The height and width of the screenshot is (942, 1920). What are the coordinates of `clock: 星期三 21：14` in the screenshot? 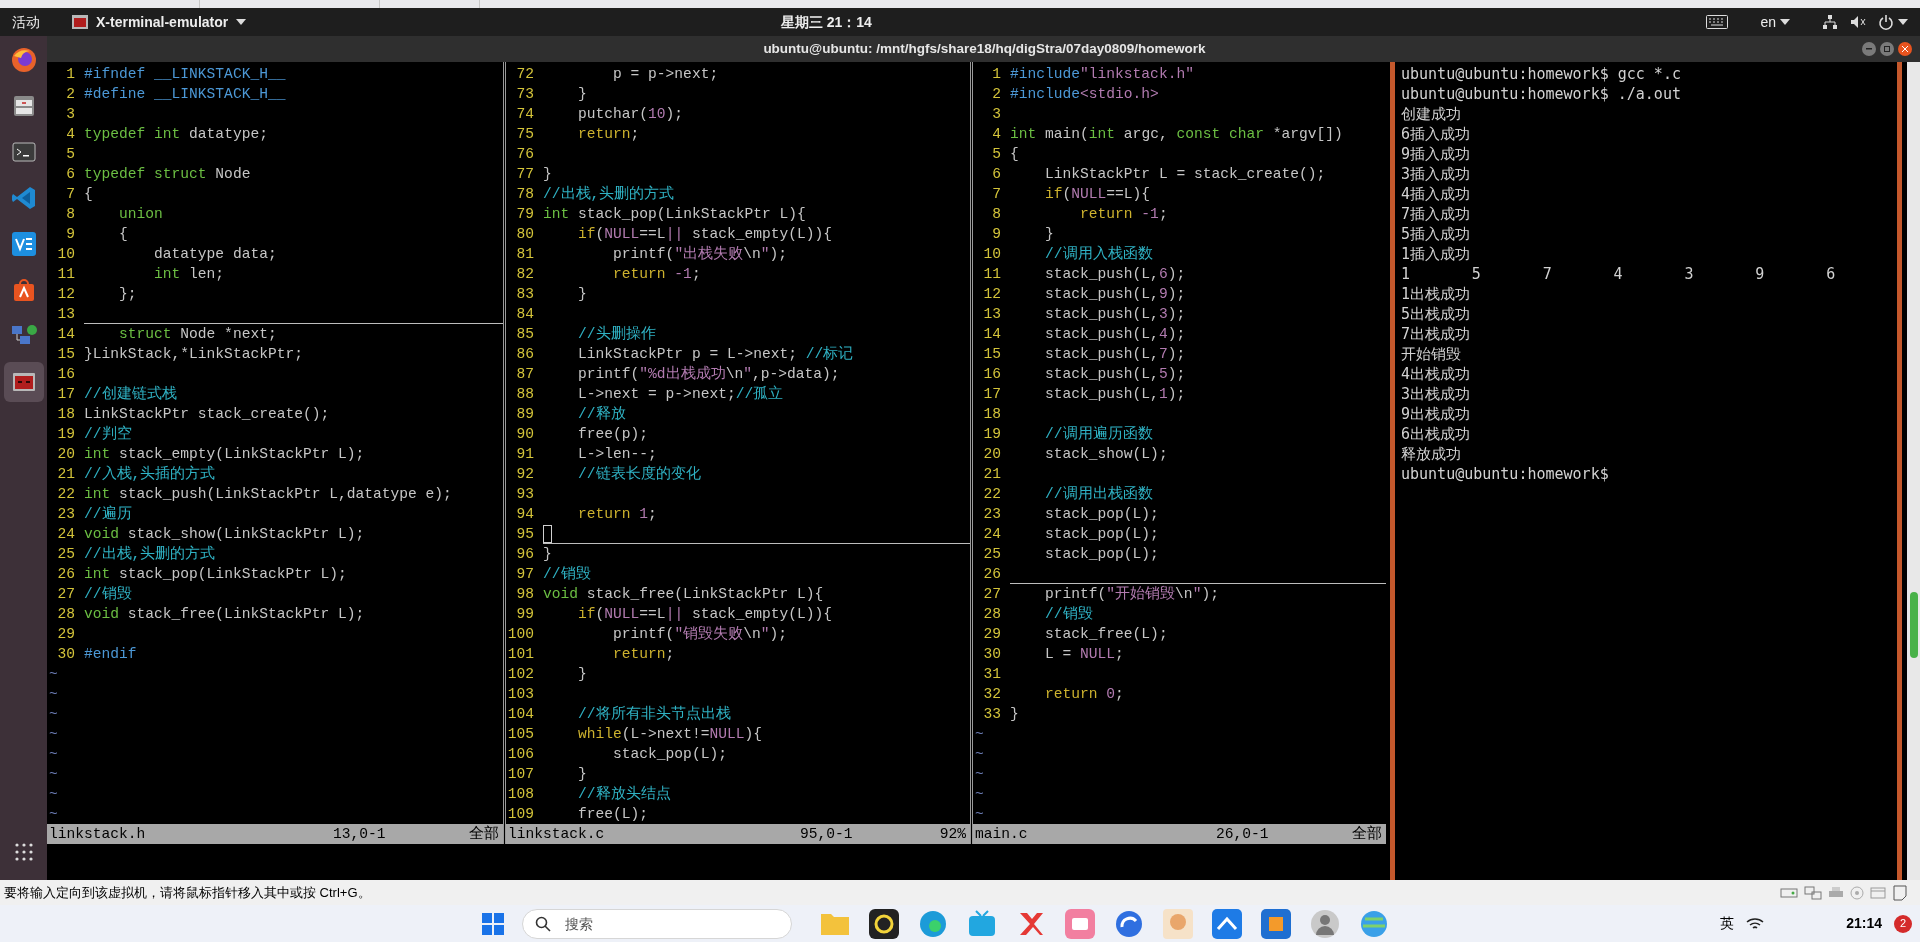 It's located at (826, 22).